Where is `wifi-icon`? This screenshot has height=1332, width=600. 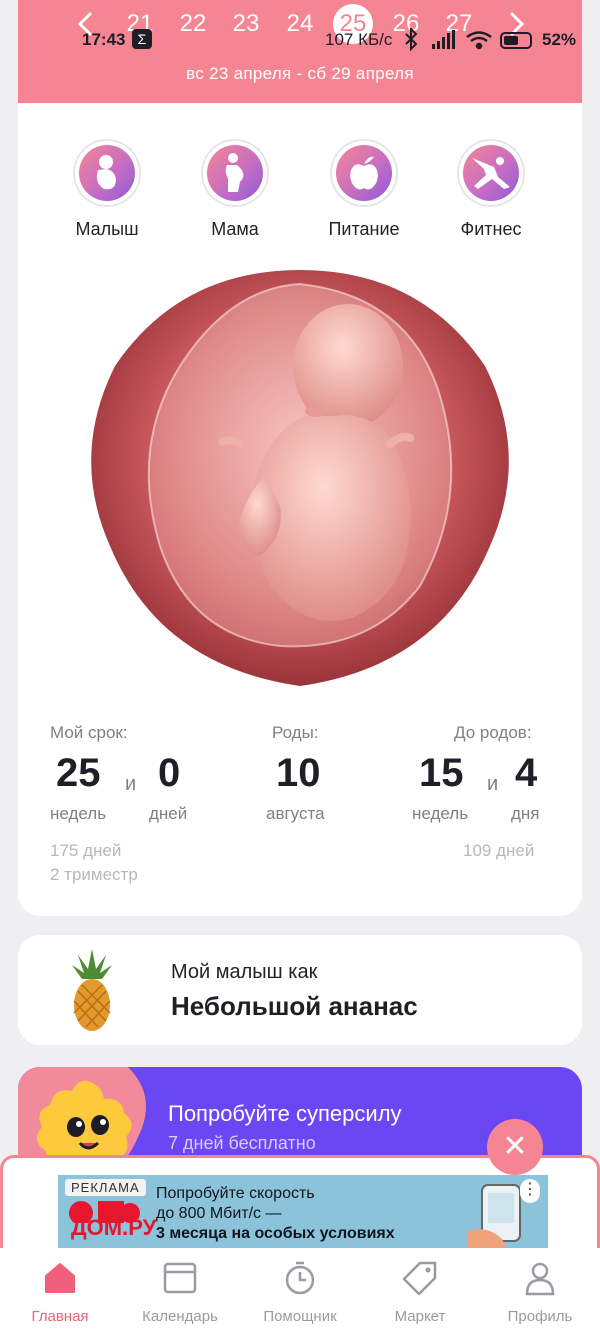
wifi-icon is located at coordinates (479, 40).